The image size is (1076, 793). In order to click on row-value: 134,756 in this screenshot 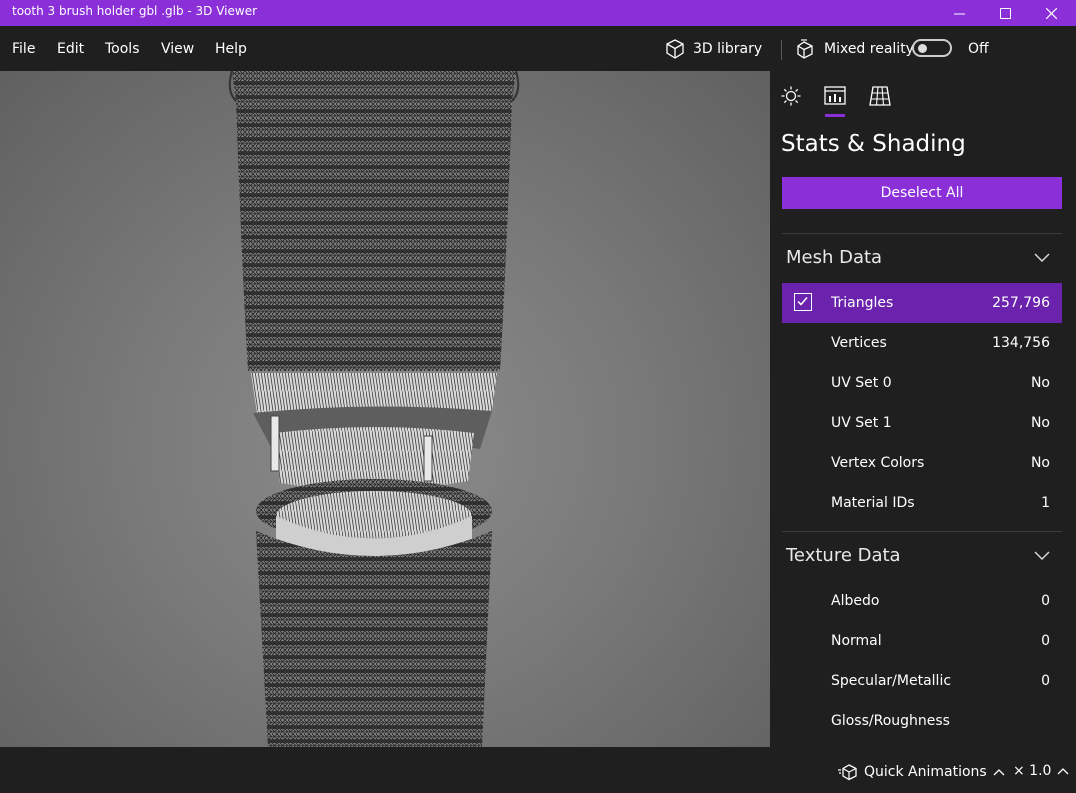, I will do `click(1021, 343)`.